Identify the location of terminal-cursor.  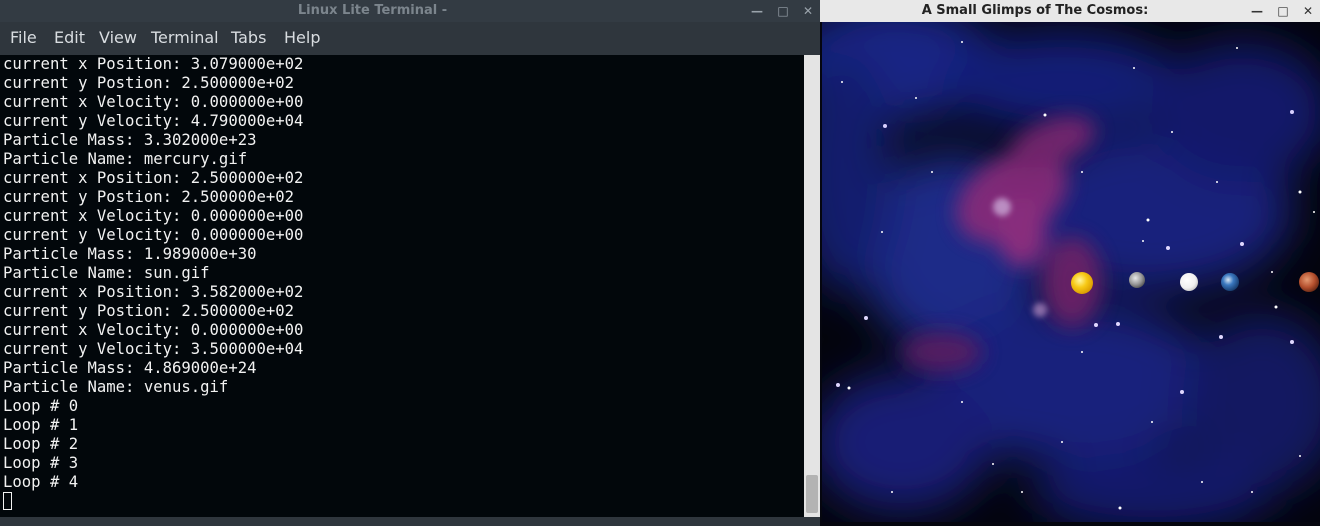
(7, 501).